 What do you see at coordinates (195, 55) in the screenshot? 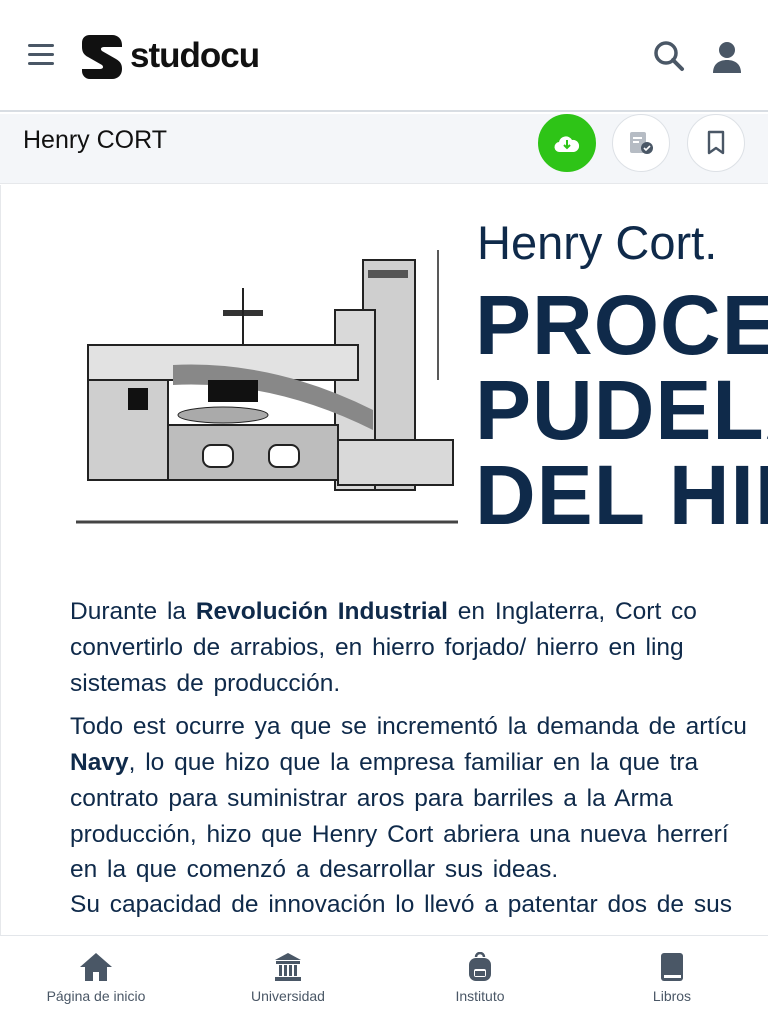
I see `brand-name: studocu` at bounding box center [195, 55].